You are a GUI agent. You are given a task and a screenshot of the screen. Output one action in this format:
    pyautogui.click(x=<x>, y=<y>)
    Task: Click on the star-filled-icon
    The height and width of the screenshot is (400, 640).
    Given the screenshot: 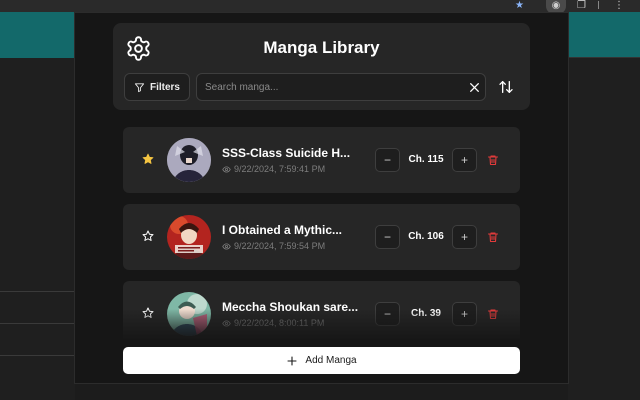 What is the action you would take?
    pyautogui.click(x=148, y=158)
    